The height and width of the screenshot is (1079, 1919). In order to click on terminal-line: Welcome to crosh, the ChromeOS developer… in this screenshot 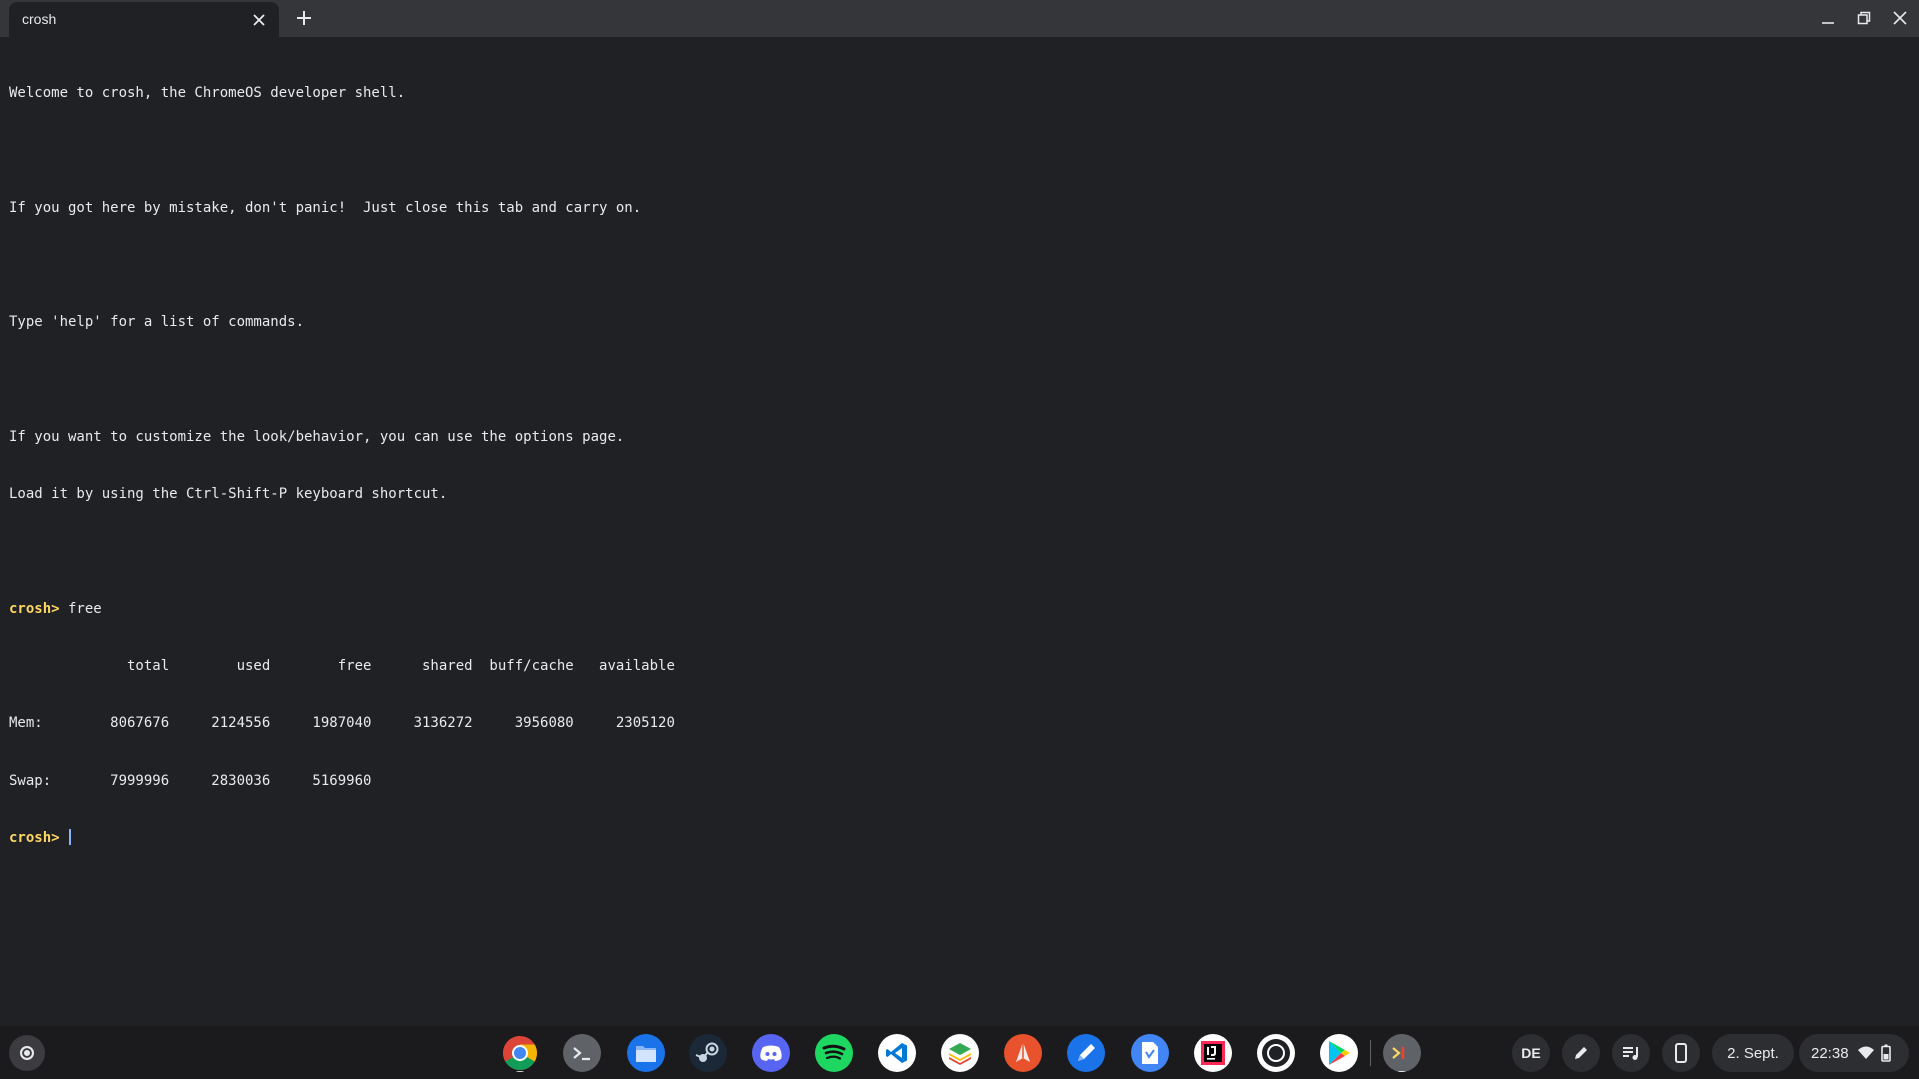, I will do `click(207, 93)`.